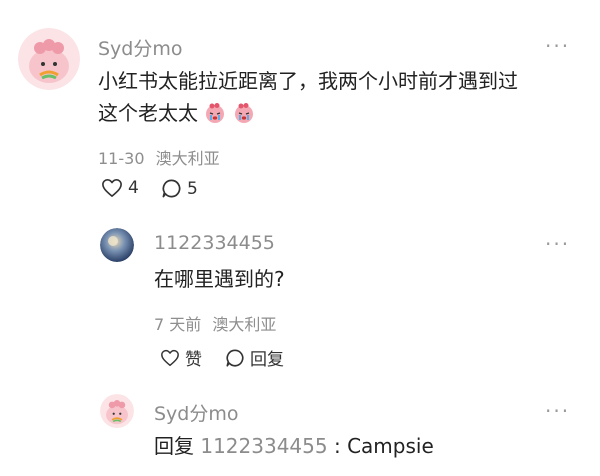 Image resolution: width=600 pixels, height=476 pixels. Describe the element at coordinates (390, 446) in the screenshot. I see `reply-body: Campsie` at that location.